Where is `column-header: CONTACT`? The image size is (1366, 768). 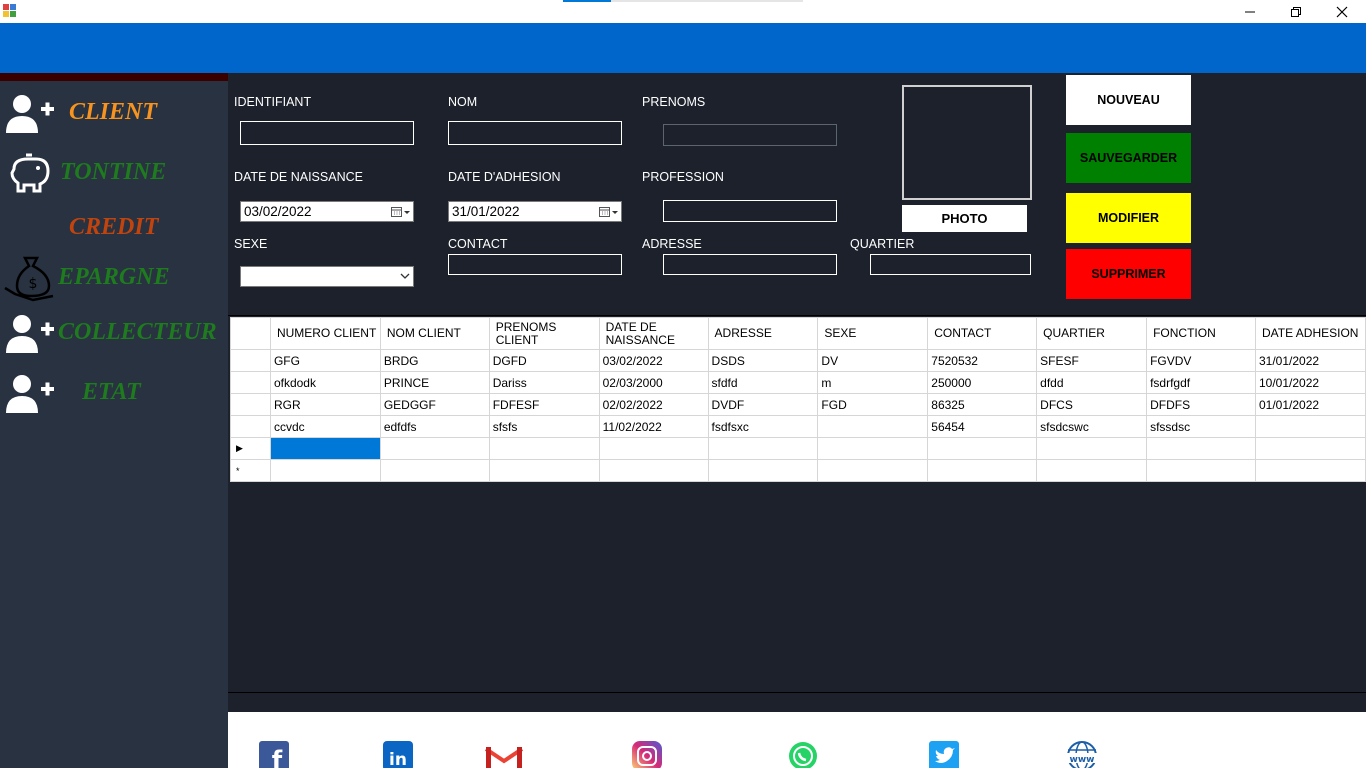 column-header: CONTACT is located at coordinates (982, 333).